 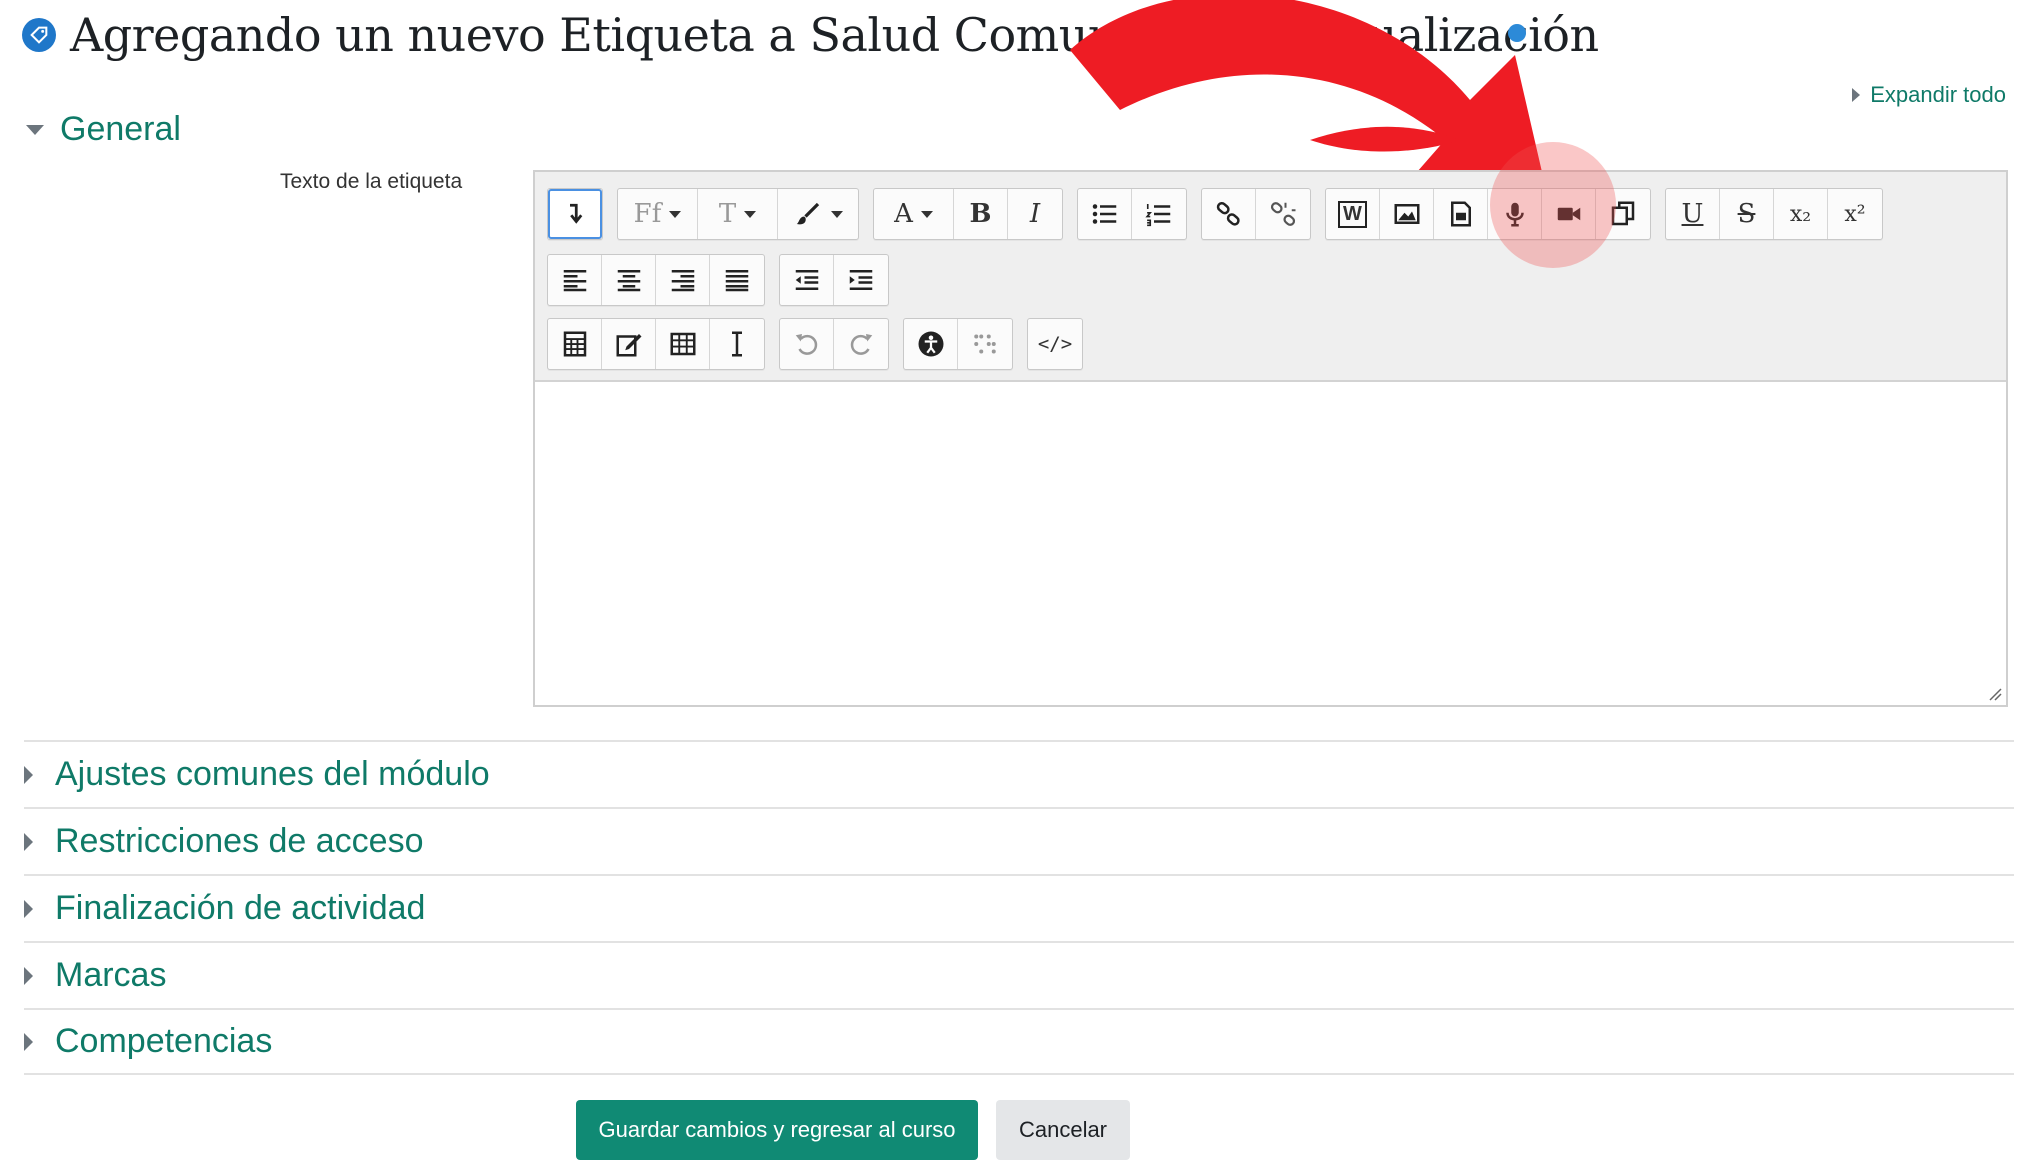 I want to click on resize-handle-icon, so click(x=1994, y=693).